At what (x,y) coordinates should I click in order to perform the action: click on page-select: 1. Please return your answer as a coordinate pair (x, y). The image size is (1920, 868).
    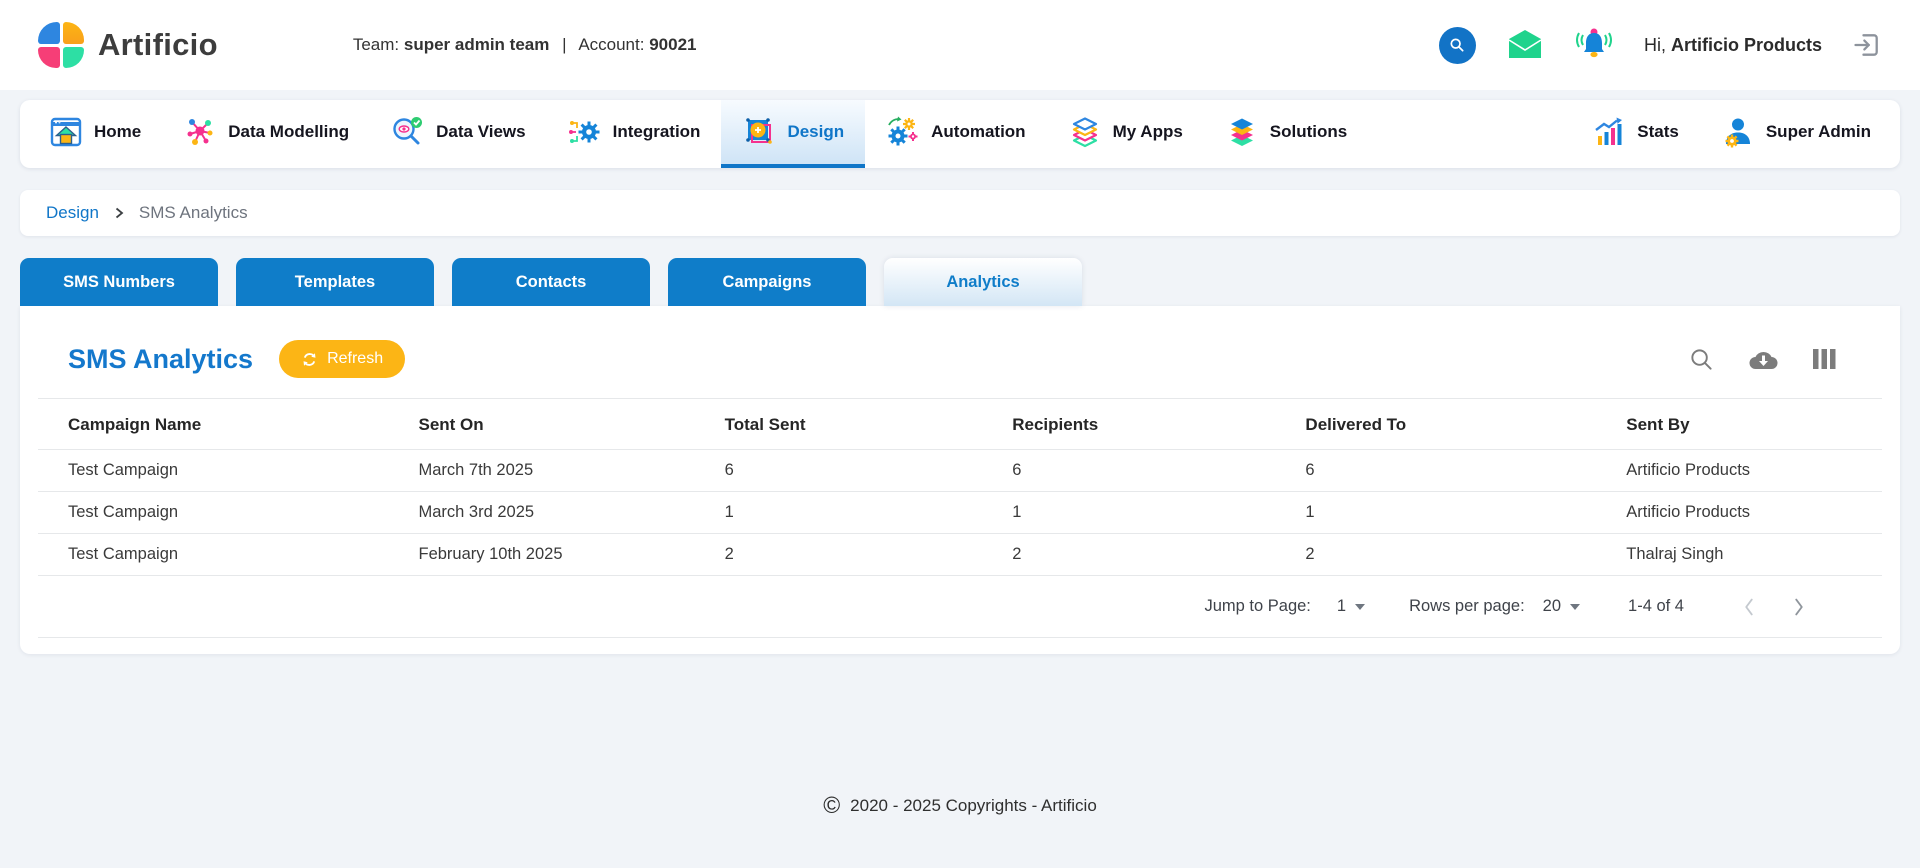
    Looking at the image, I should click on (1351, 606).